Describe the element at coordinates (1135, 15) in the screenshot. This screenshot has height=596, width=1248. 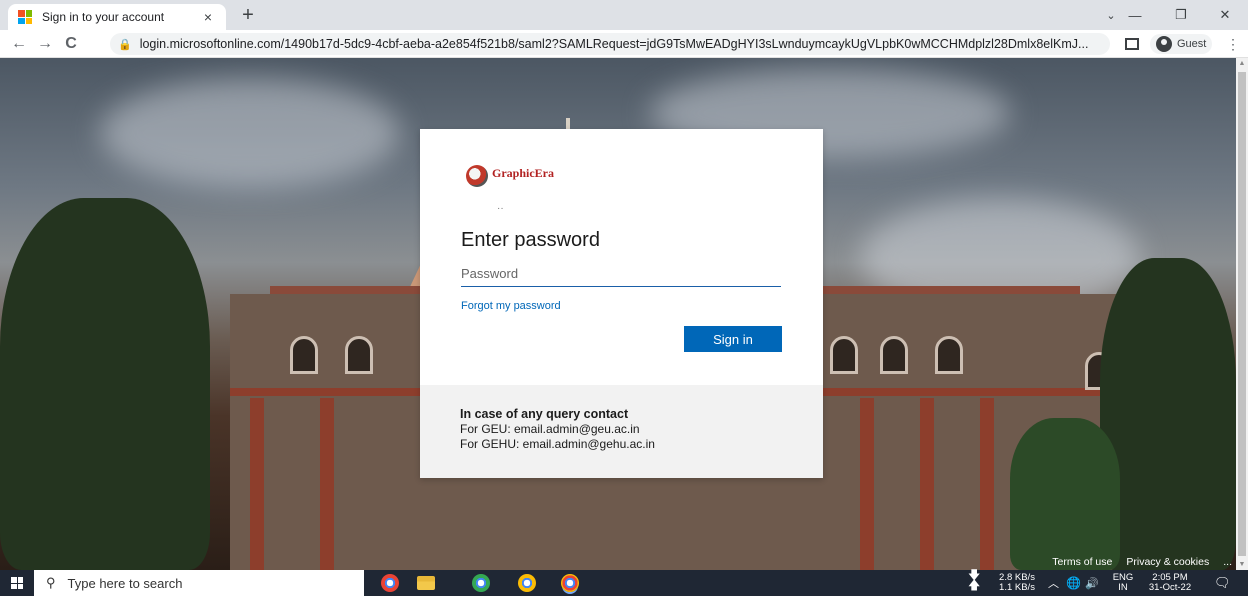
I see `minimize-button: —` at that location.